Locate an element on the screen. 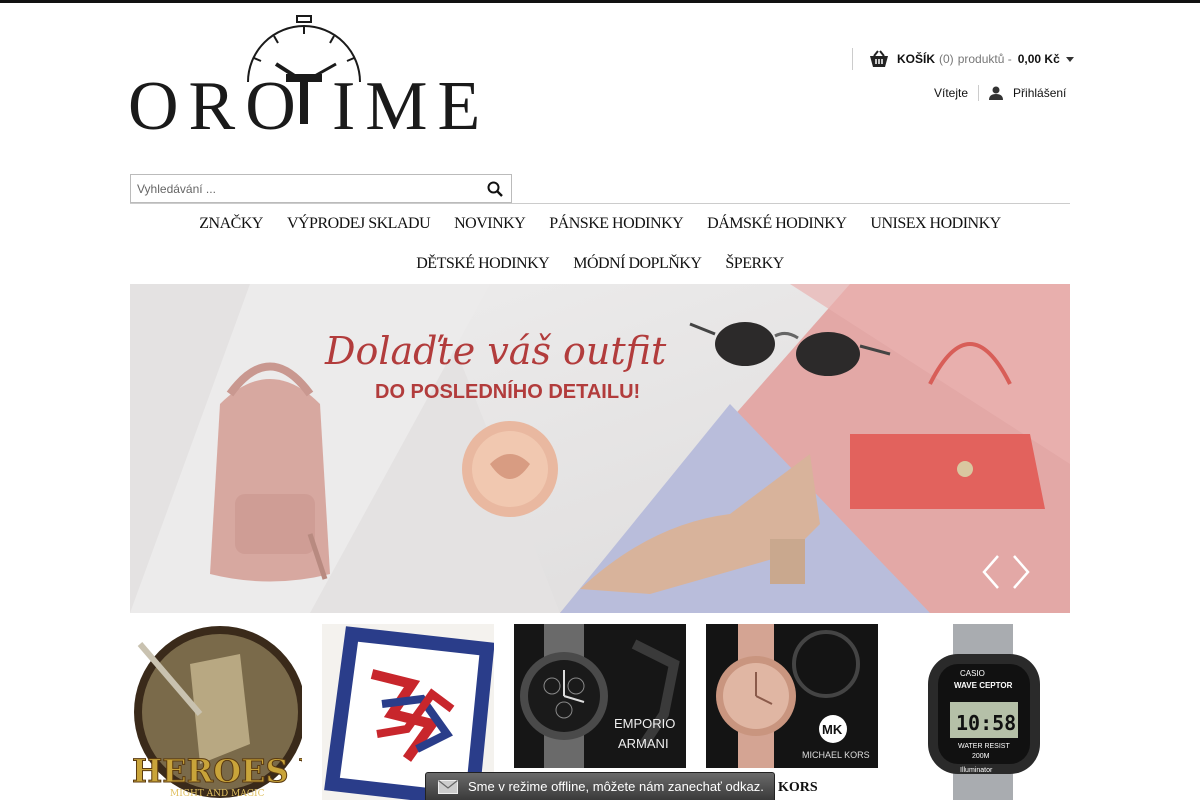 The height and width of the screenshot is (800, 1200). nav-item-unisex-hodinky: UNISEX HODINKY is located at coordinates (935, 224).